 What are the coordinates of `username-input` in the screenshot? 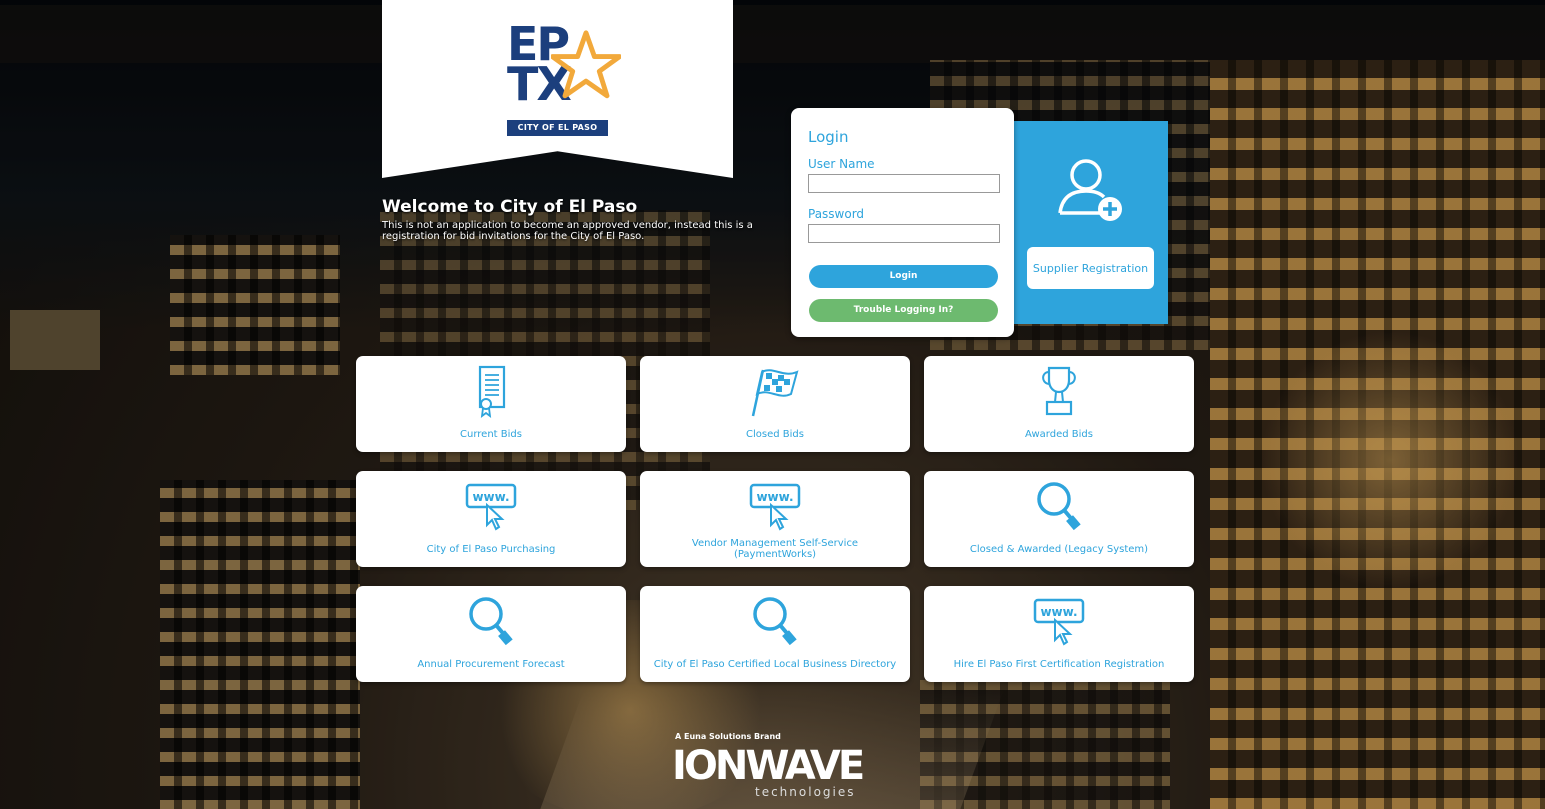 It's located at (904, 183).